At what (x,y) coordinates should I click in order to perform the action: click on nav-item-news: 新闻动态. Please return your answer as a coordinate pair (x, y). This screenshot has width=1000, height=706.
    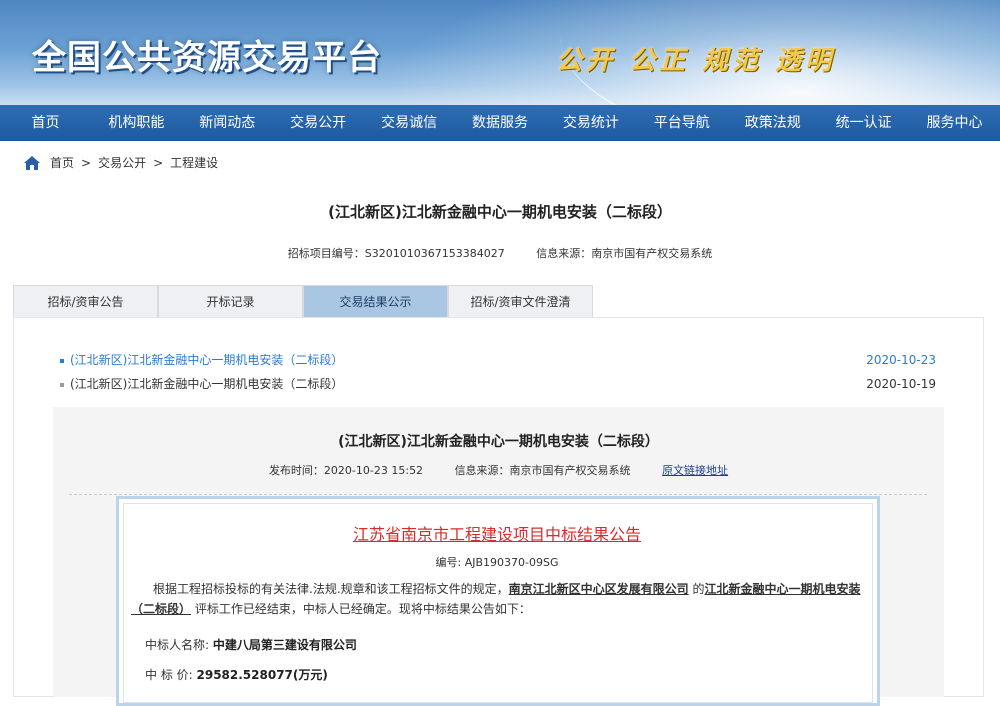
    Looking at the image, I should click on (227, 123).